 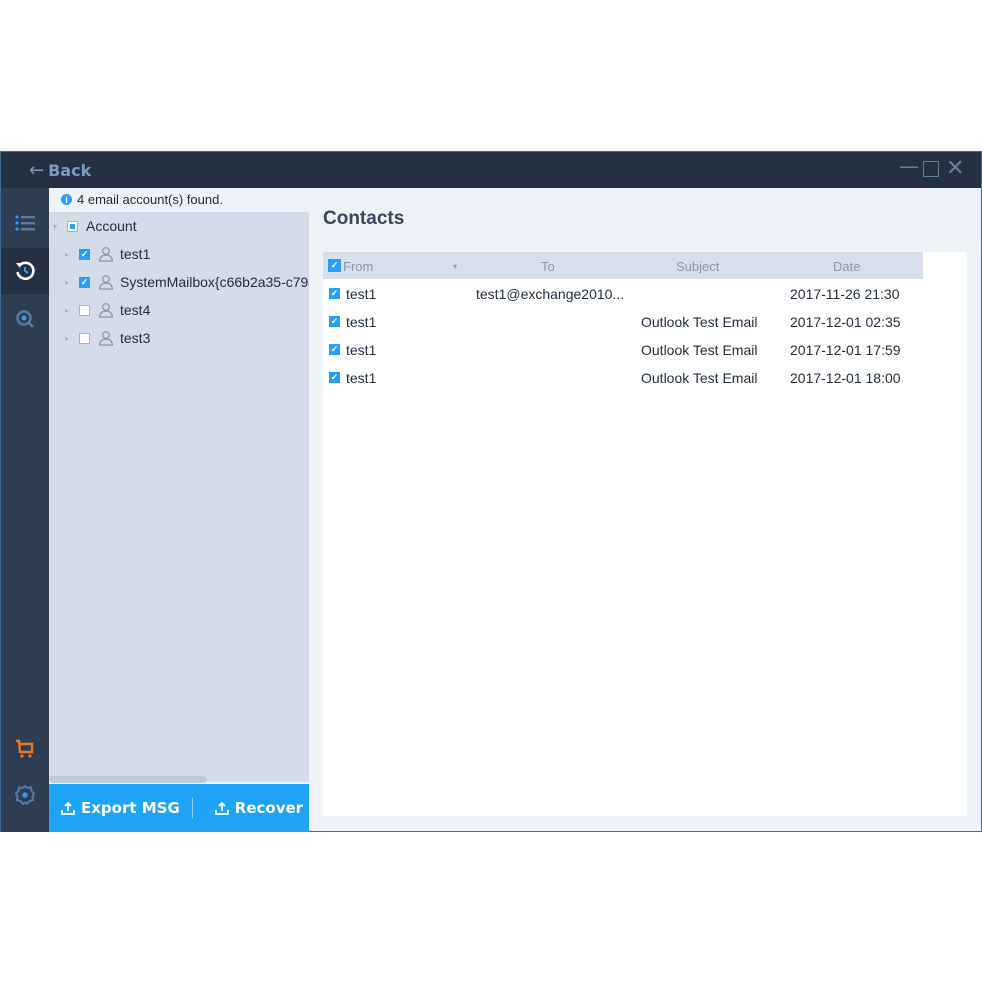 What do you see at coordinates (931, 169) in the screenshot?
I see `maximize-icon` at bounding box center [931, 169].